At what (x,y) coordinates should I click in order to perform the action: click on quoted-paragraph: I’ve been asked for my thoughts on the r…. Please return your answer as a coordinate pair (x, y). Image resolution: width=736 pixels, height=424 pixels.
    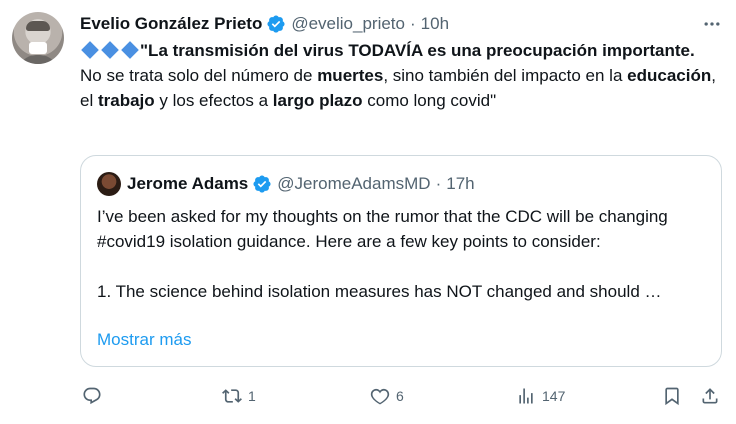
    Looking at the image, I should click on (382, 229).